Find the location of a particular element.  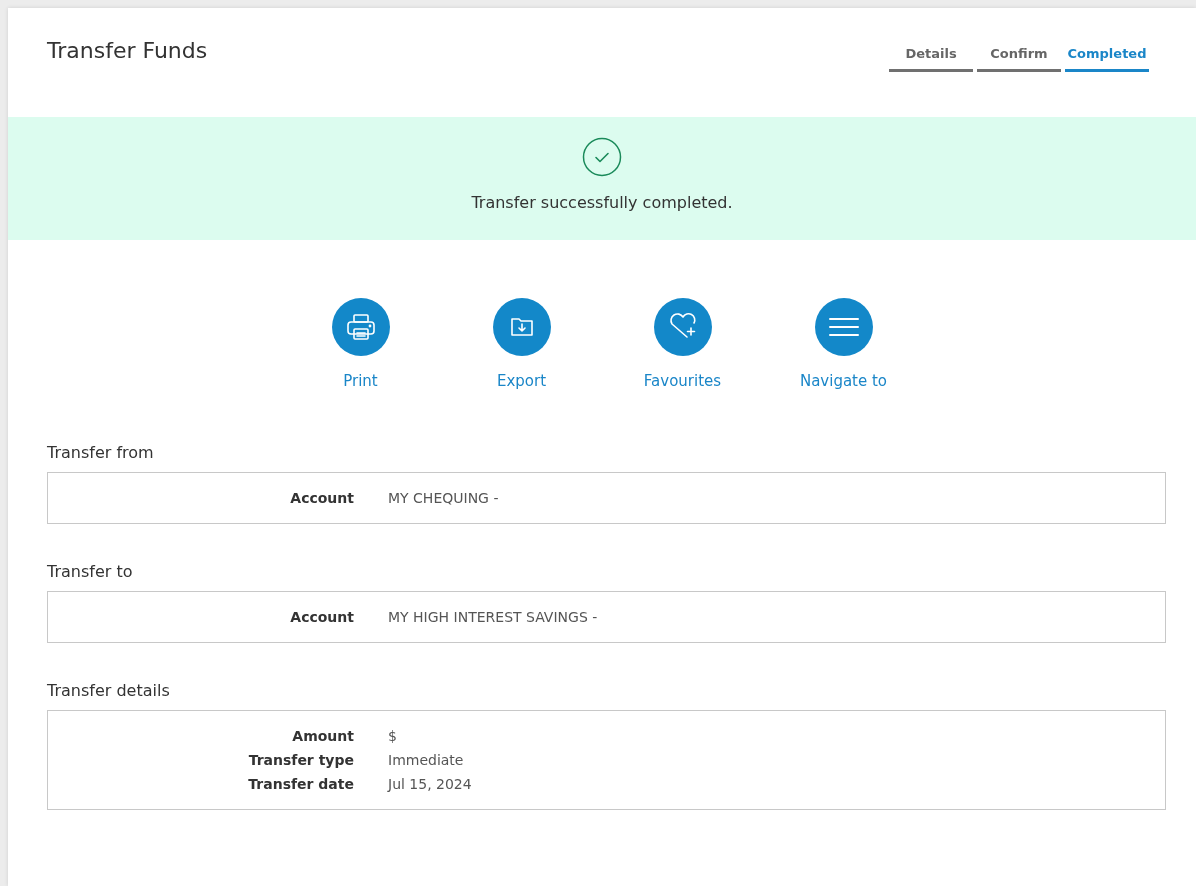

step-tab: Completed is located at coordinates (1107, 59).